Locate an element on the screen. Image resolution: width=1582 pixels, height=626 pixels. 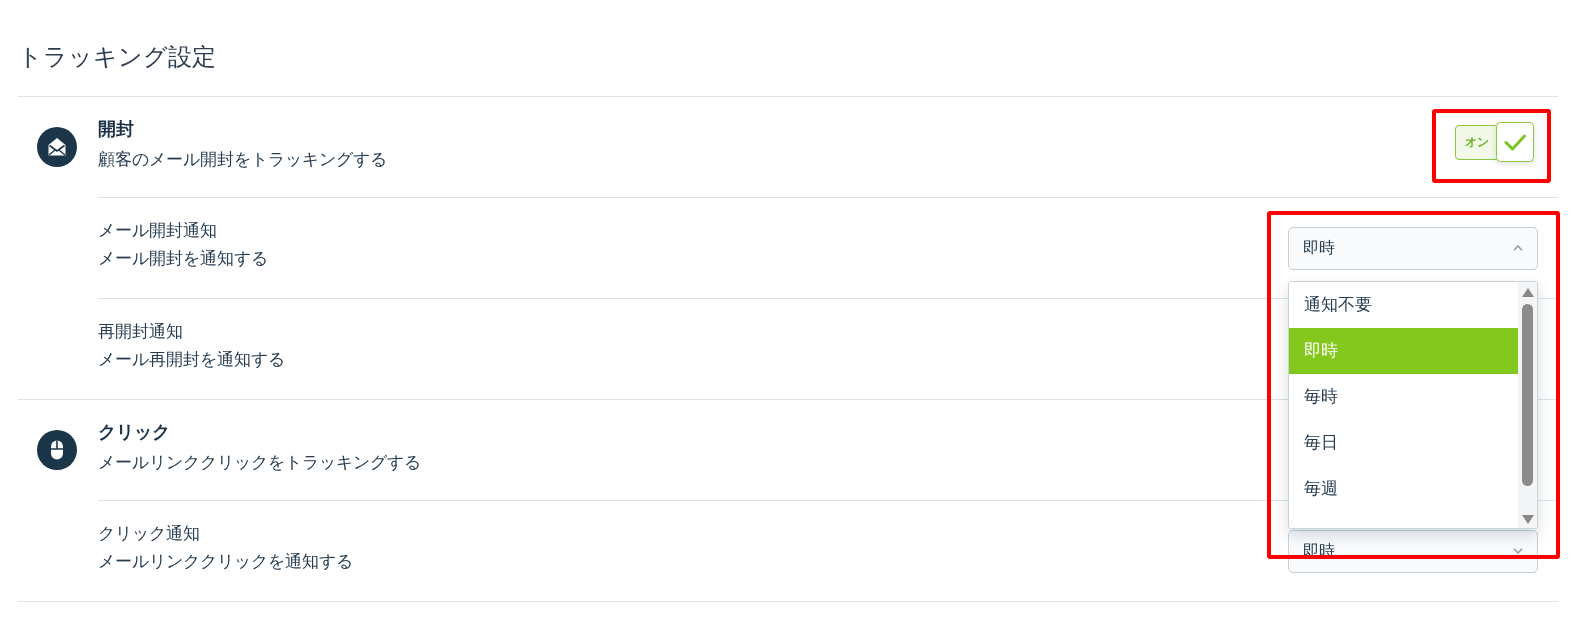
setting-description: メール開封を通知する is located at coordinates (183, 259).